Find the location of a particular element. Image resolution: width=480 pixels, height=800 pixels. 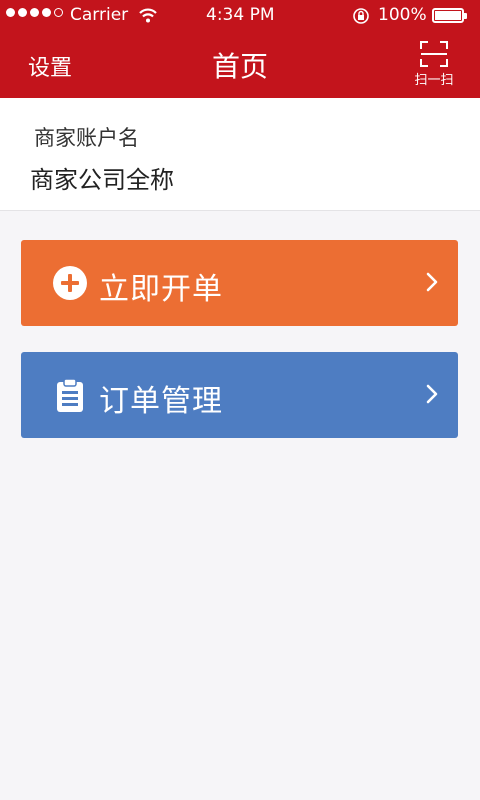

scan-button: 扫一扫 is located at coordinates (434, 64).